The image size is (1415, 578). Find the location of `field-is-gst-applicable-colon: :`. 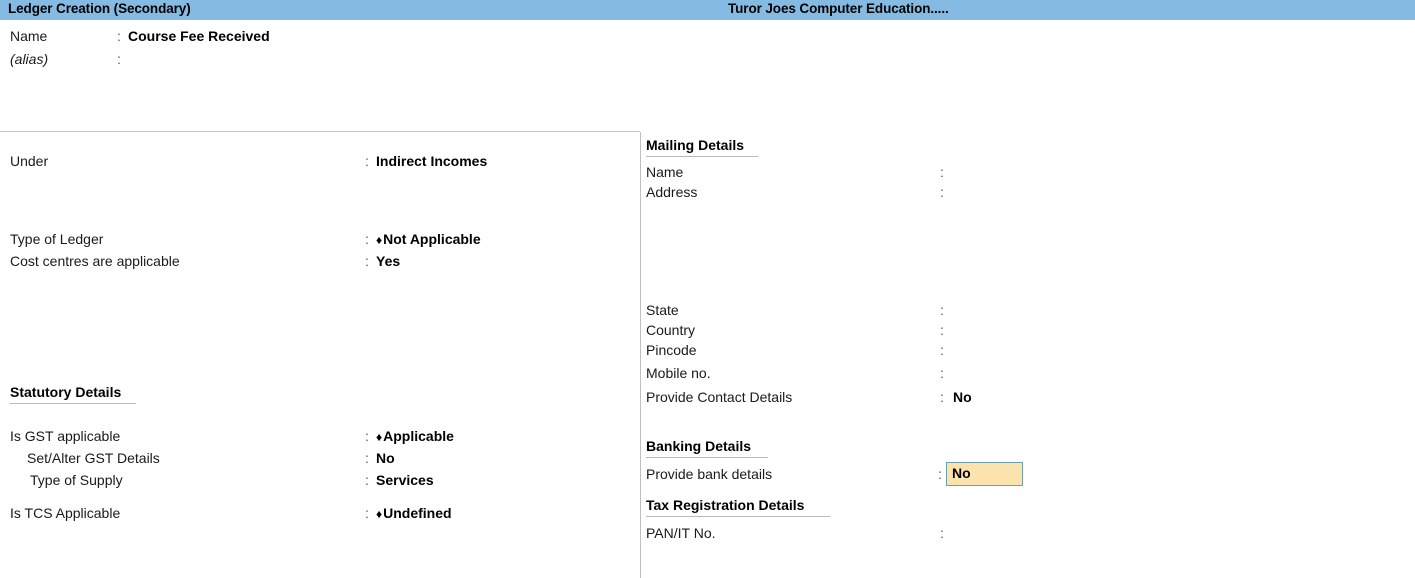

field-is-gst-applicable-colon: : is located at coordinates (367, 436).